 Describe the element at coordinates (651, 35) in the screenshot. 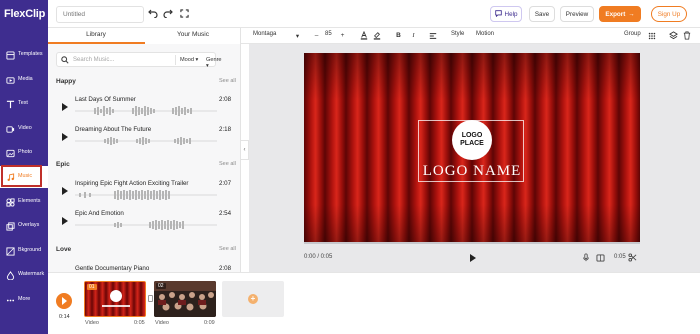

I see `grid-icon` at that location.